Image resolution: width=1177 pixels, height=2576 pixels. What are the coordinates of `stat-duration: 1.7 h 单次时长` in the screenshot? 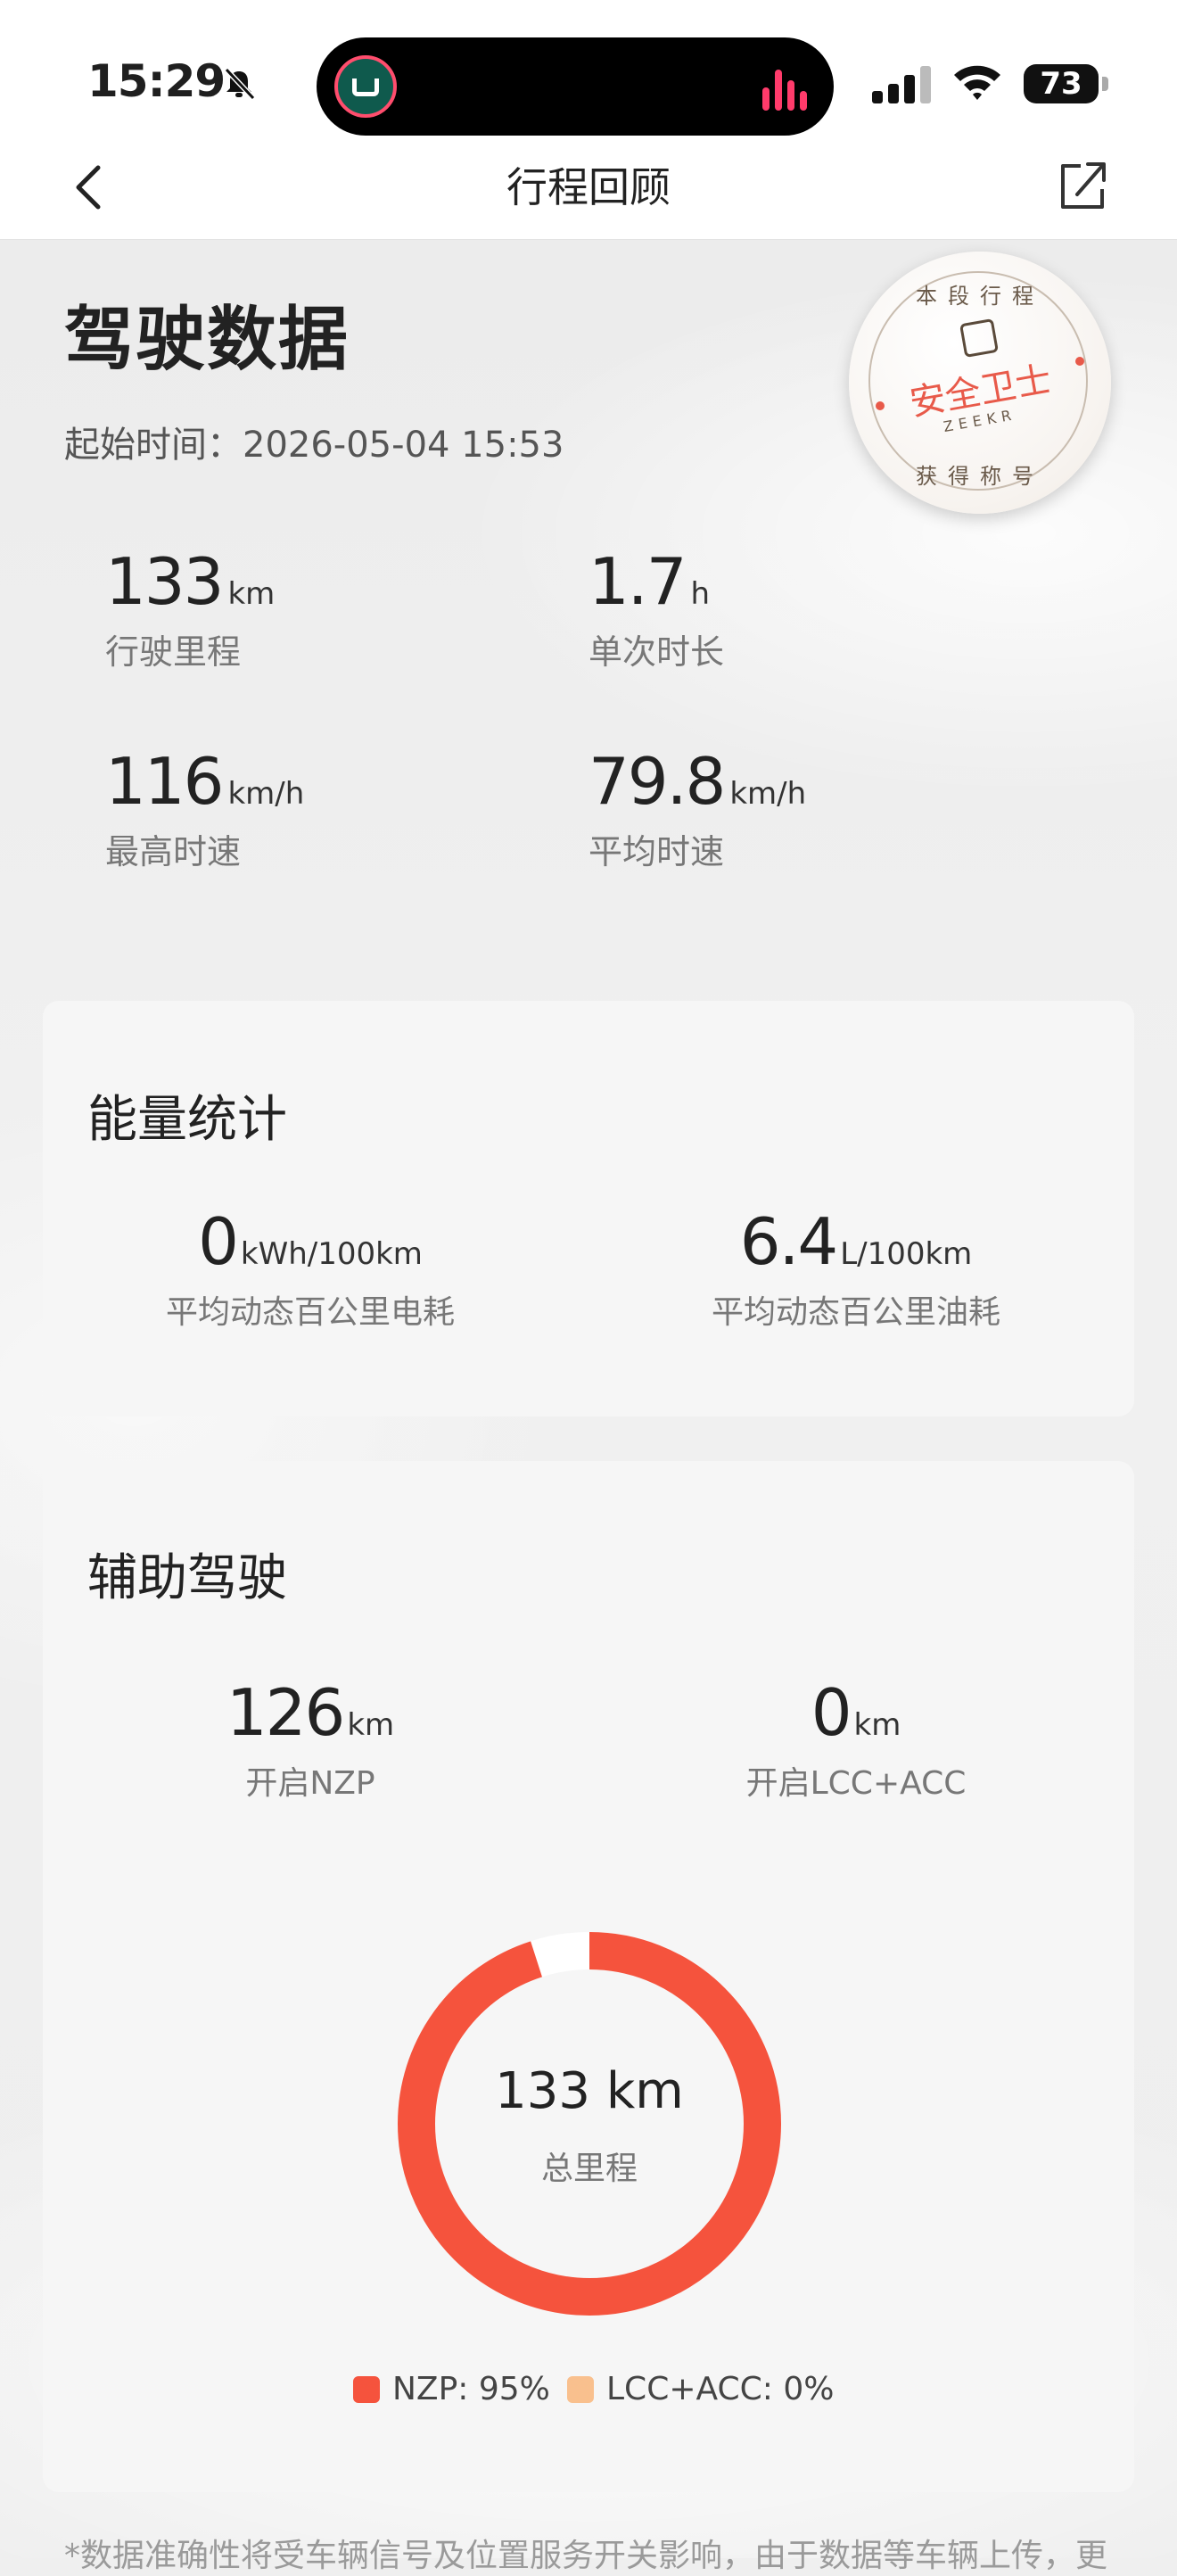 It's located at (656, 608).